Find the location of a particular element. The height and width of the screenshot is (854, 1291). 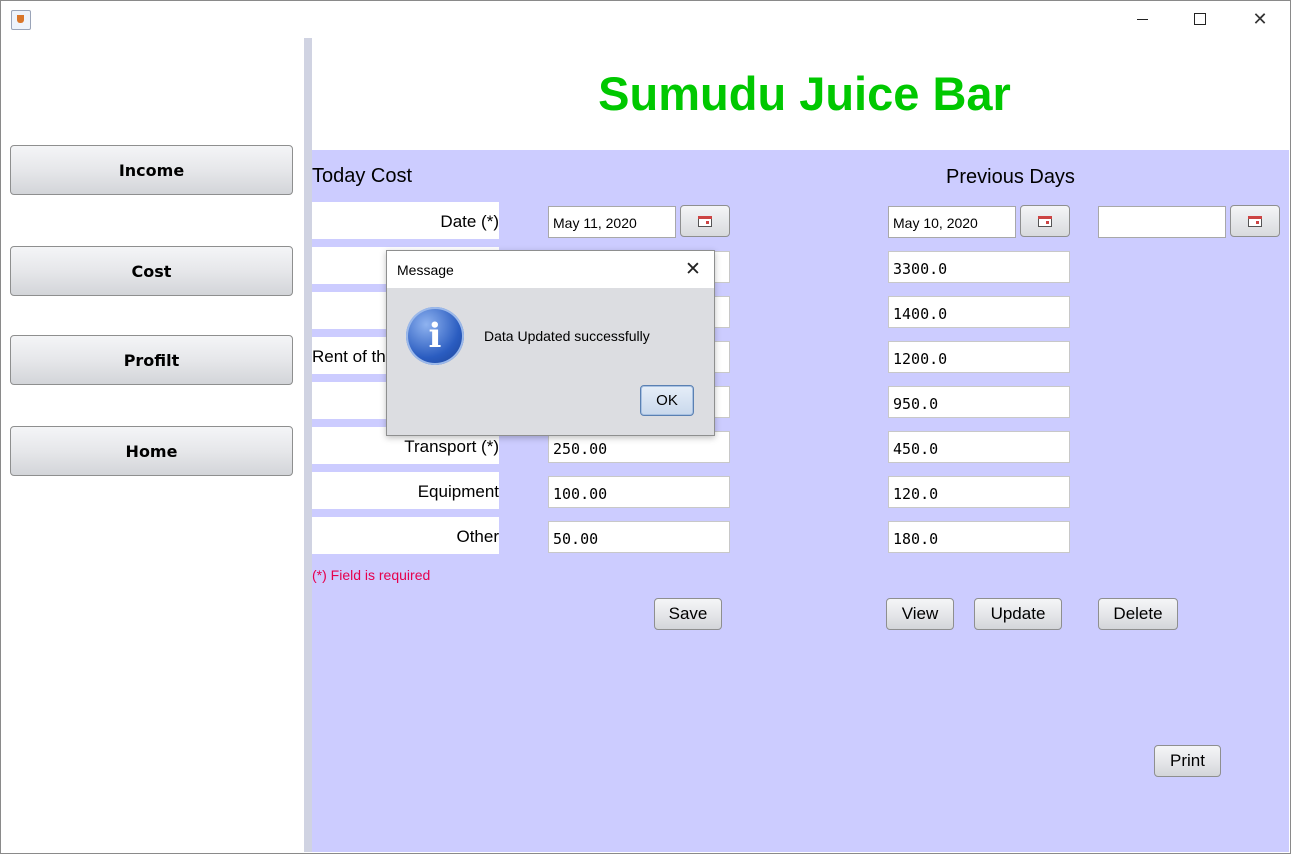

dialog-title-bar: Message ✕ is located at coordinates (550, 269).